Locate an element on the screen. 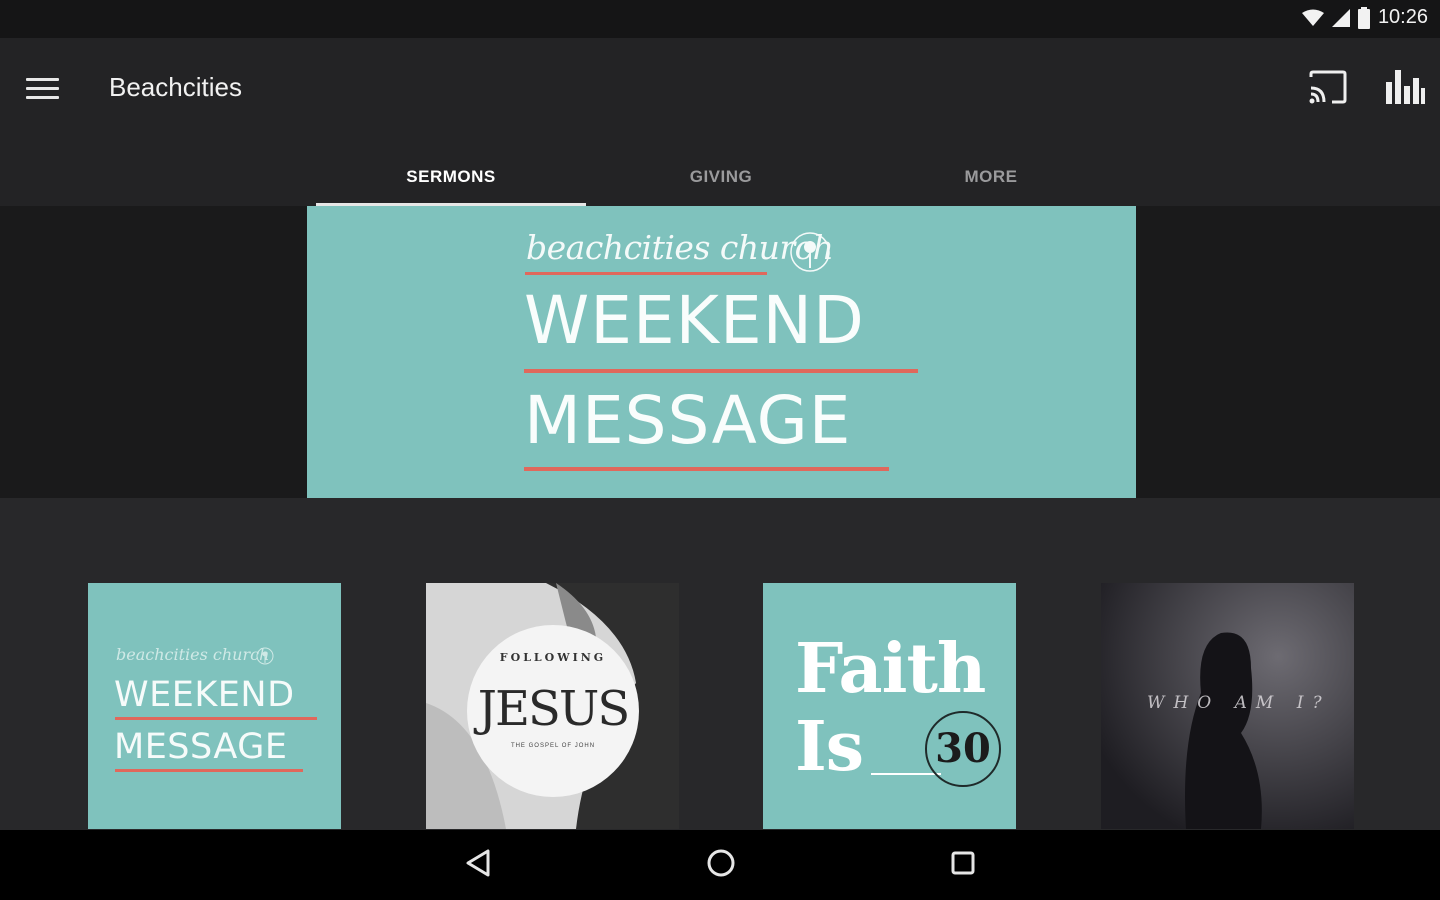  cast-icon is located at coordinates (1328, 87).